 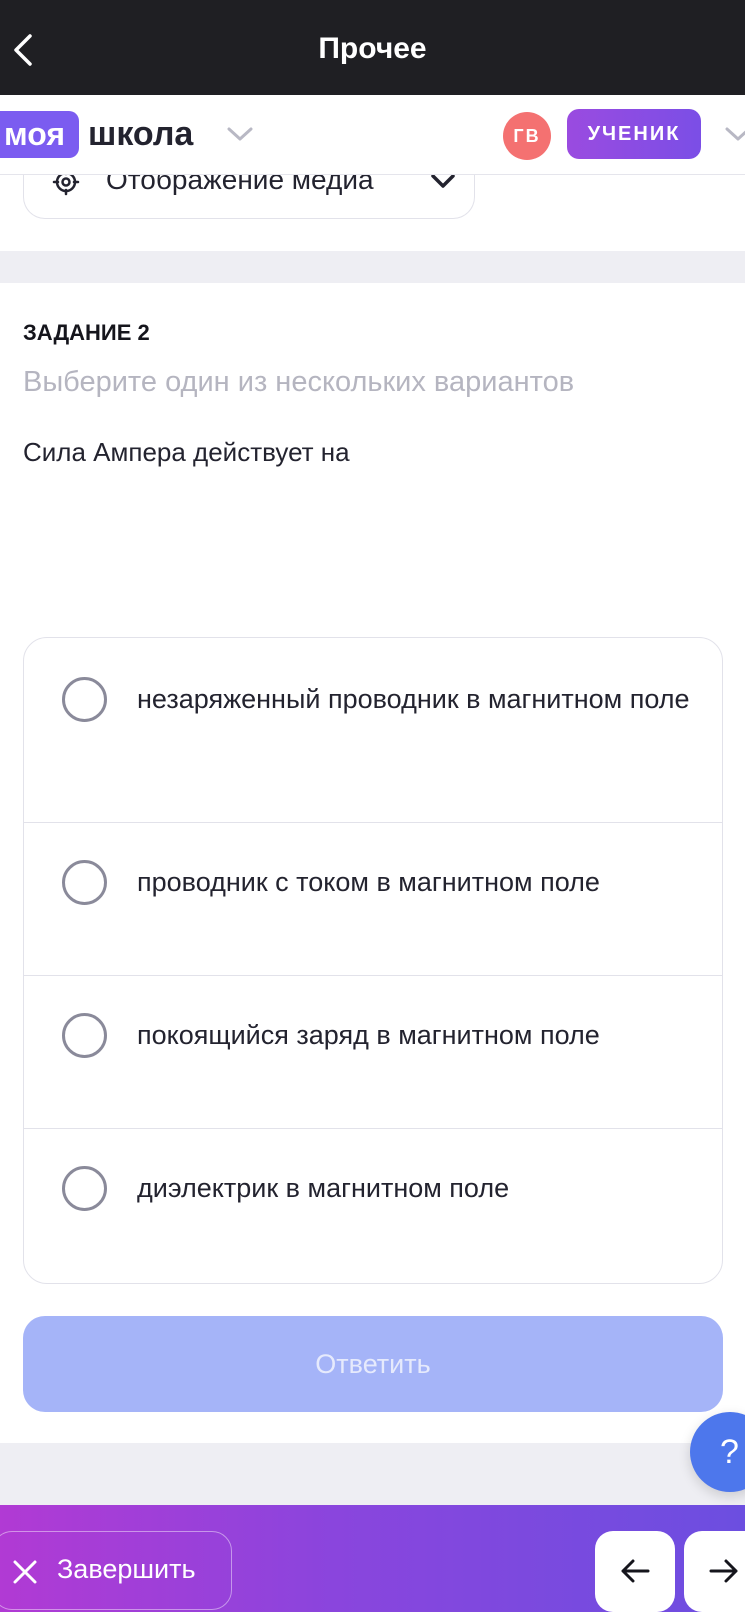 What do you see at coordinates (373, 1206) in the screenshot?
I see `answer-option: диэлектрик в магнитном поле` at bounding box center [373, 1206].